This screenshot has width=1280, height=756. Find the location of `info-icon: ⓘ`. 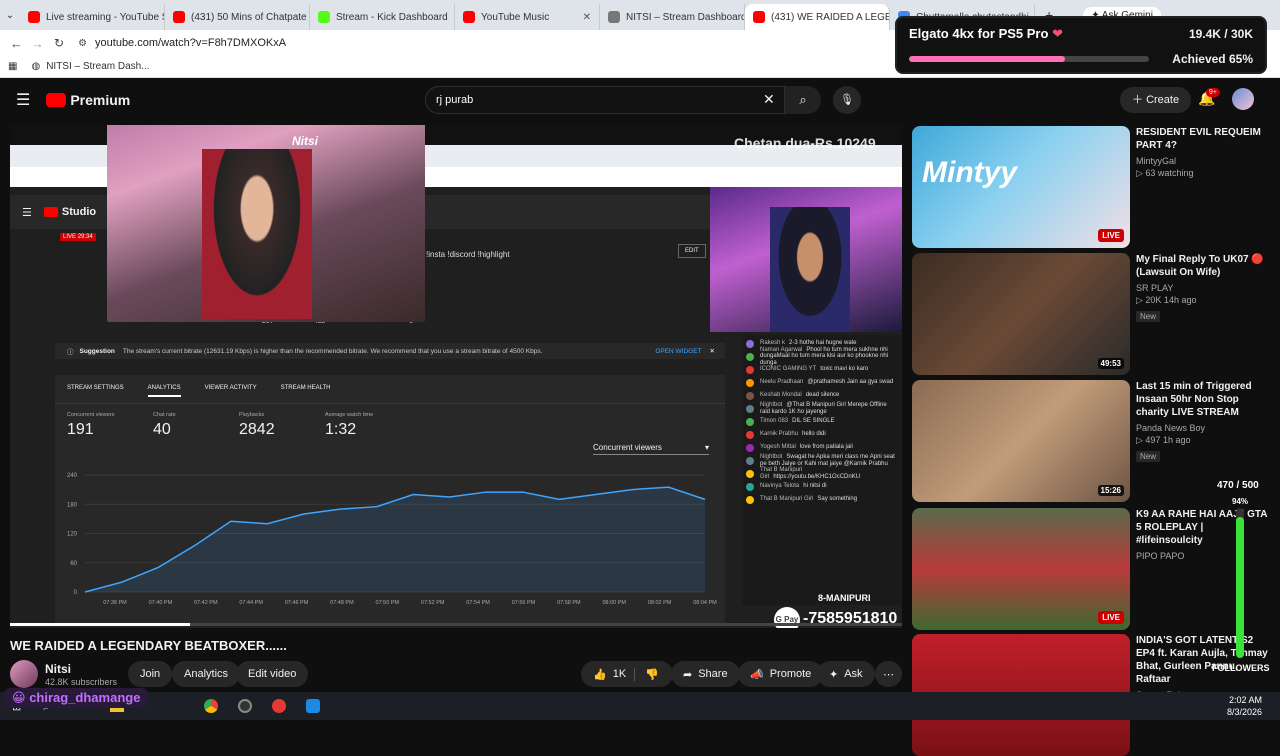

info-icon: ⓘ is located at coordinates (70, 352).